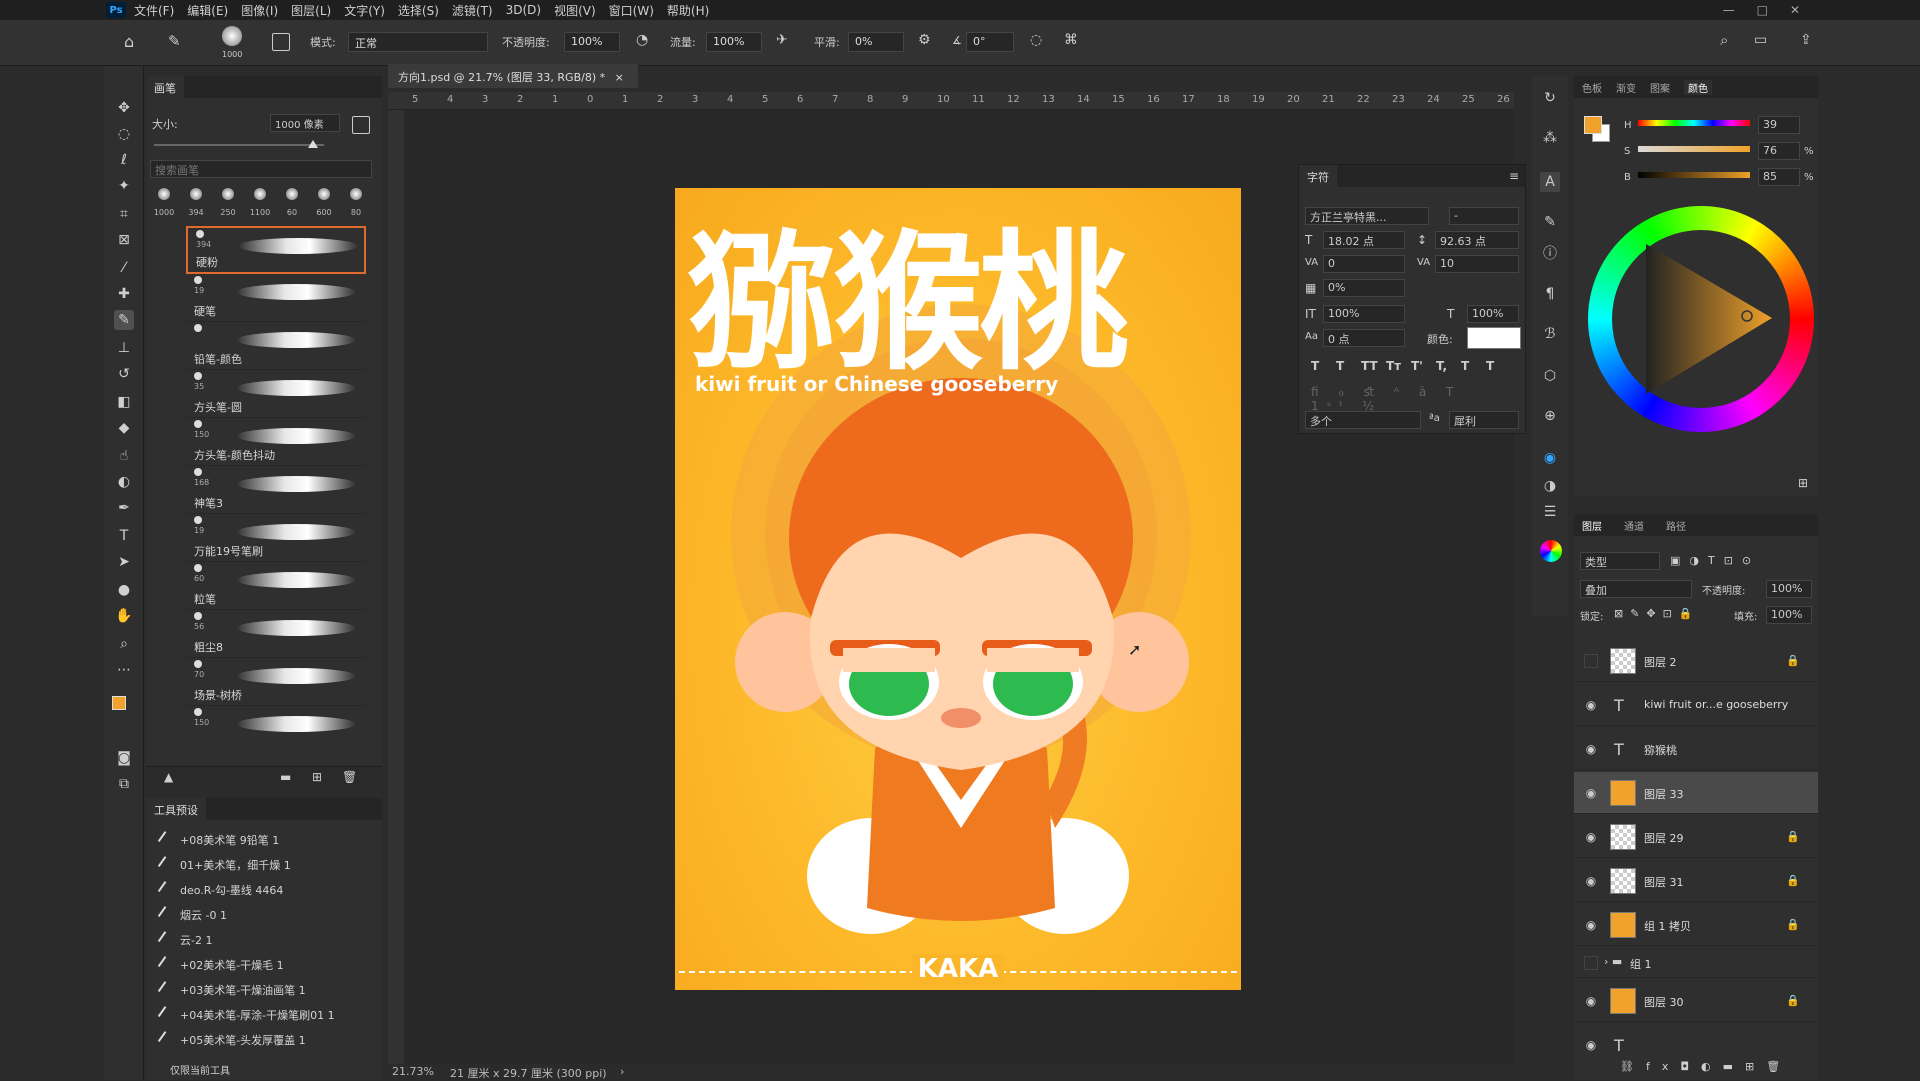  Describe the element at coordinates (1694, 123) in the screenshot. I see `hue-slider` at that location.